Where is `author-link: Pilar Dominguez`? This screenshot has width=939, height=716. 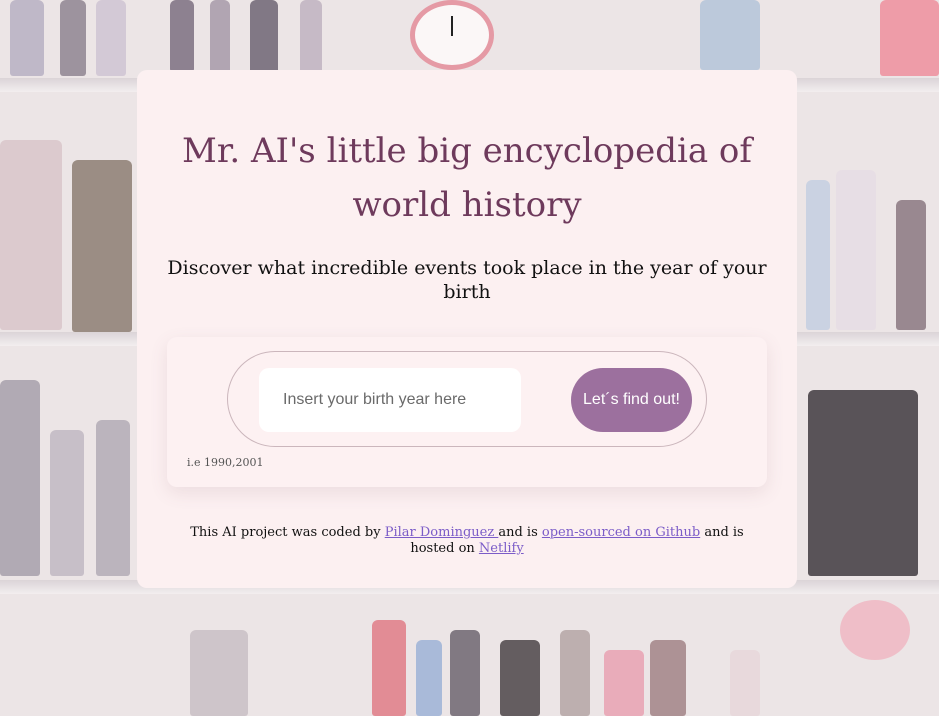 author-link: Pilar Dominguez is located at coordinates (442, 532).